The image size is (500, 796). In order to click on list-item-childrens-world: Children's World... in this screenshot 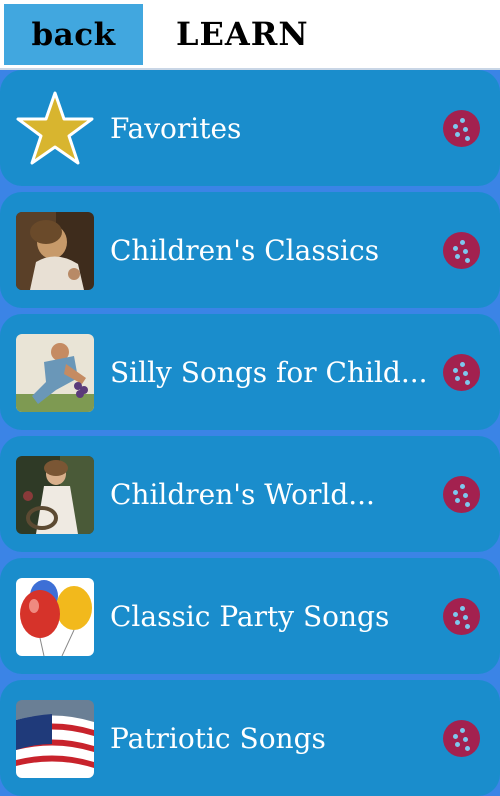, I will do `click(250, 494)`.